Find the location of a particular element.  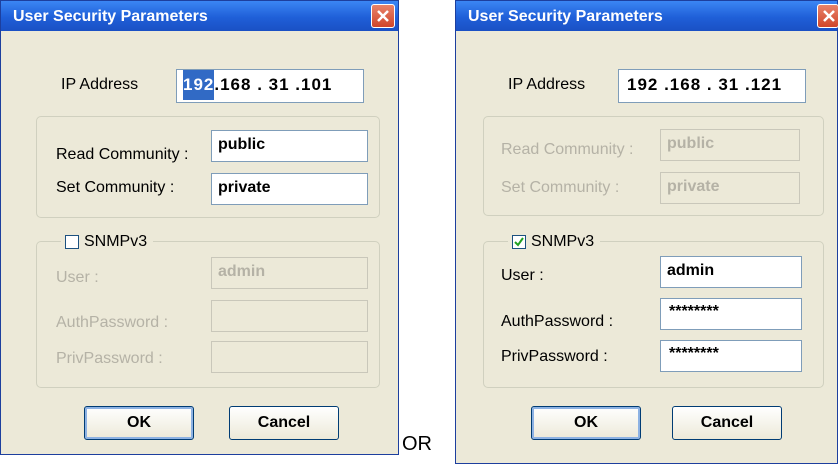

ip-address-field: 192.168 . 31 .101 is located at coordinates (270, 86).